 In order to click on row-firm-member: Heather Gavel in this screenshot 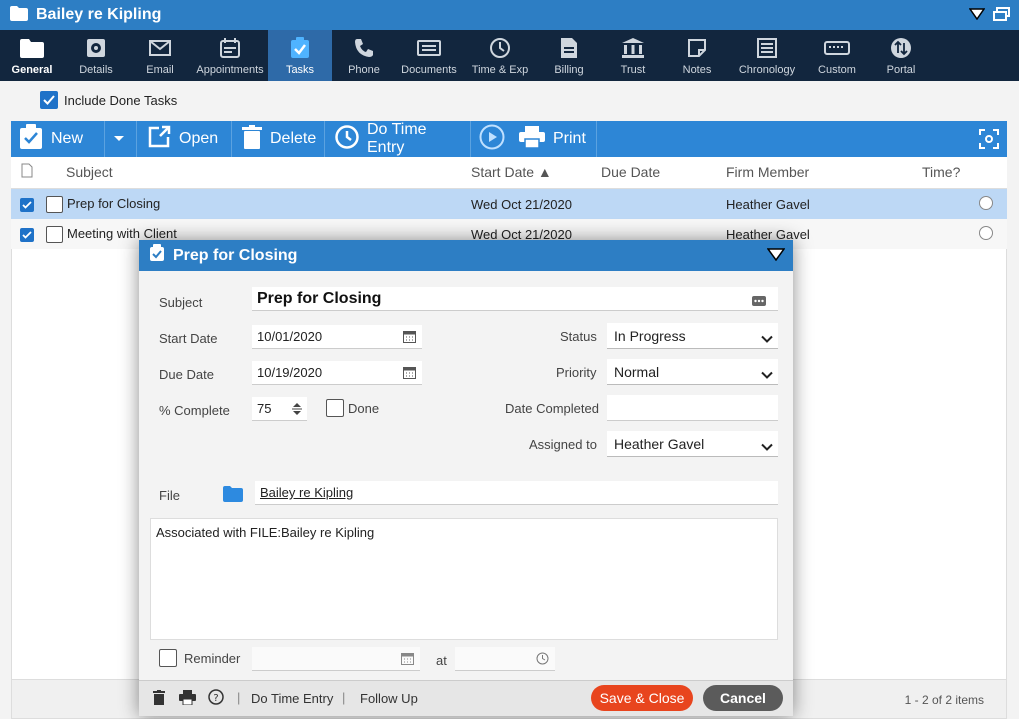, I will do `click(768, 204)`.